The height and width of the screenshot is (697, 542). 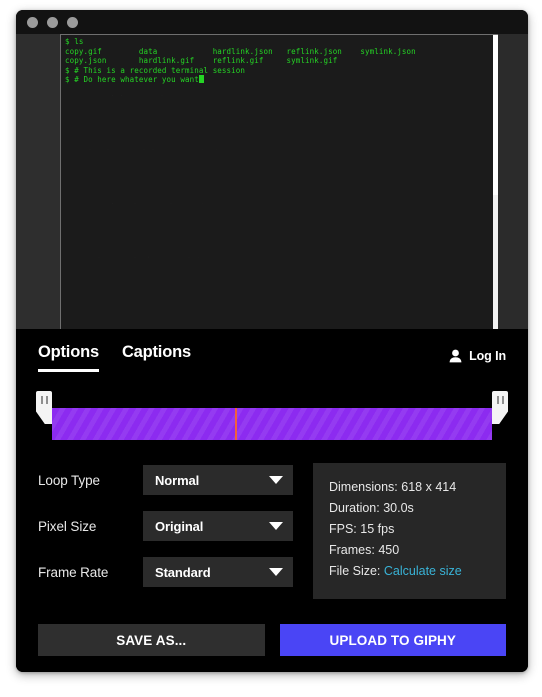 What do you see at coordinates (156, 356) in the screenshot?
I see `tab-captions: Captions` at bounding box center [156, 356].